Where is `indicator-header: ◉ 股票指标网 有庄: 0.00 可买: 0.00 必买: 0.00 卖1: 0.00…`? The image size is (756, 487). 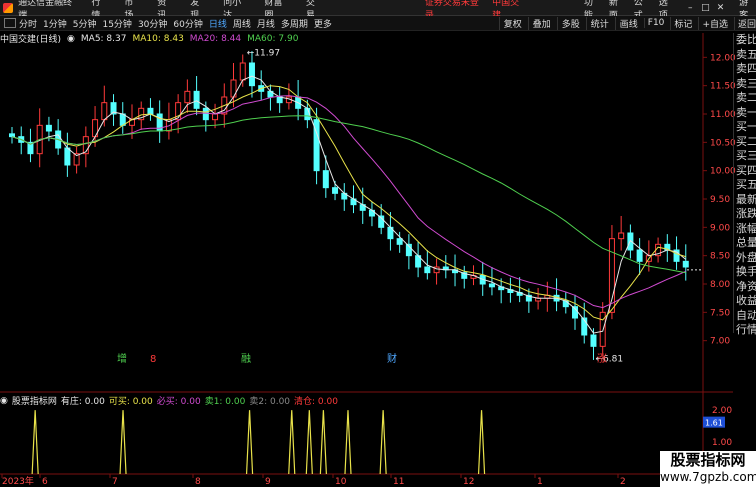
indicator-header: ◉ 股票指标网 有庄: 0.00 可买: 0.00 必买: 0.00 卖1: 0.00… is located at coordinates (350, 401).